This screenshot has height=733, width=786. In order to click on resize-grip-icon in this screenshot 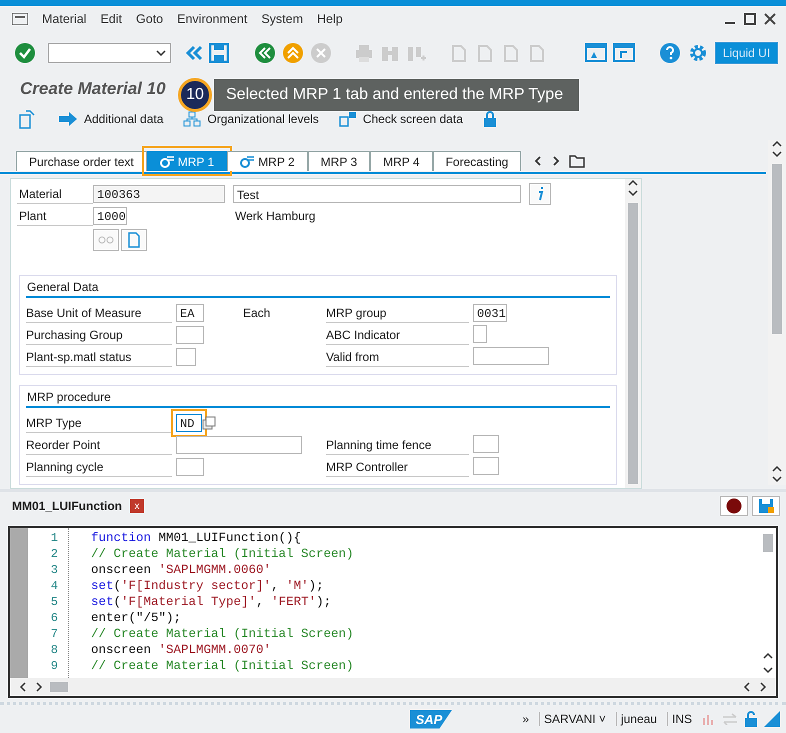, I will do `click(772, 719)`.